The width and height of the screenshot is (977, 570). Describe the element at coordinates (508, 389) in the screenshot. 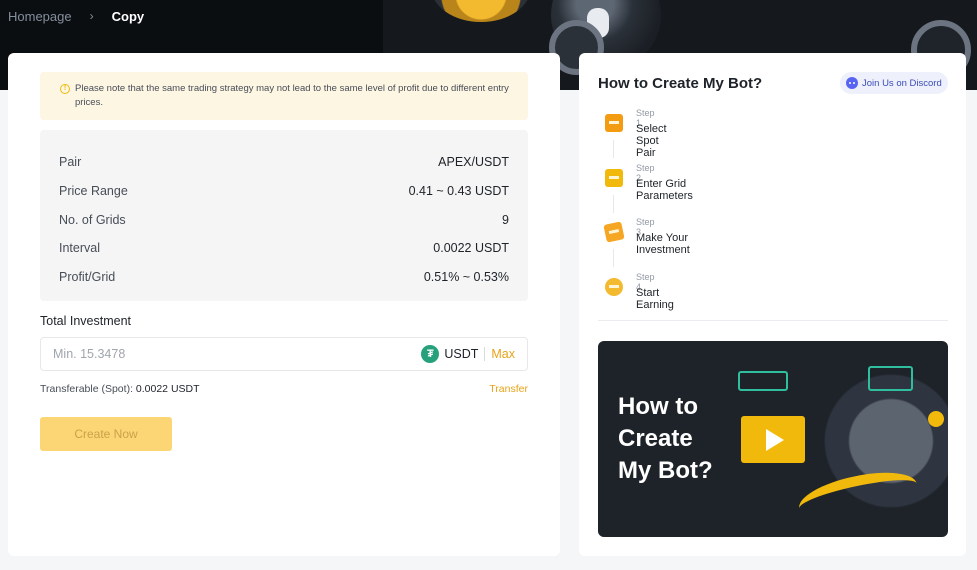

I see `transfer-link: Transfer` at that location.